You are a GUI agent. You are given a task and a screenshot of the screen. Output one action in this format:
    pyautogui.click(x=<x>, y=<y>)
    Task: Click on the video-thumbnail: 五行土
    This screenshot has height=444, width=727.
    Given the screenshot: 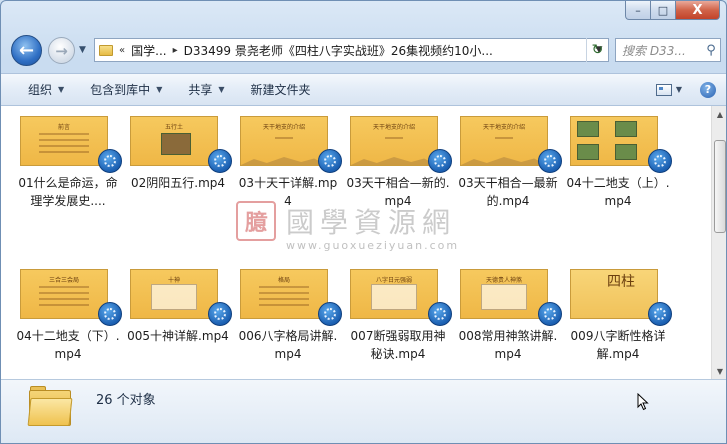 What is the action you would take?
    pyautogui.click(x=174, y=141)
    